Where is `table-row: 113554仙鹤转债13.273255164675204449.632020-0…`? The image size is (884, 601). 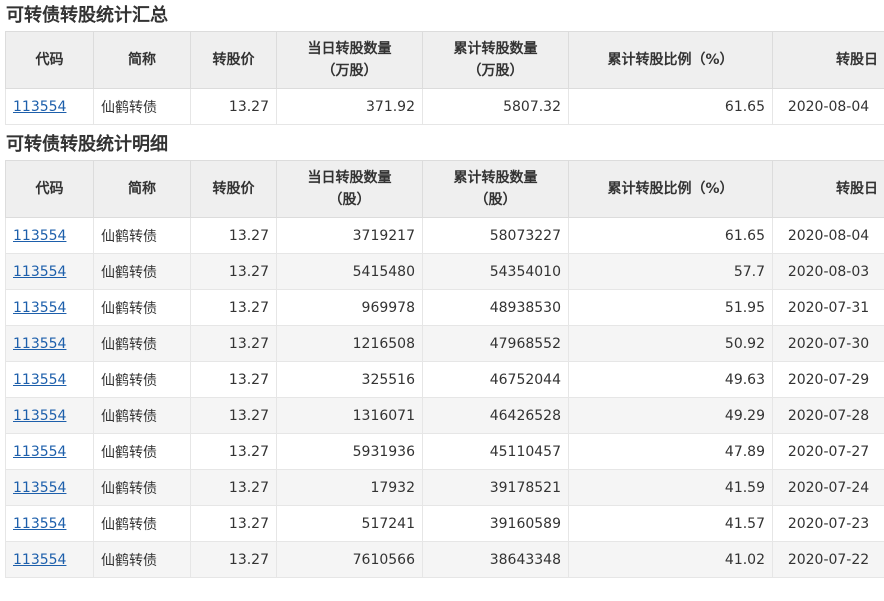
table-row: 113554仙鹤转债13.273255164675204449.632020-0… is located at coordinates (445, 380).